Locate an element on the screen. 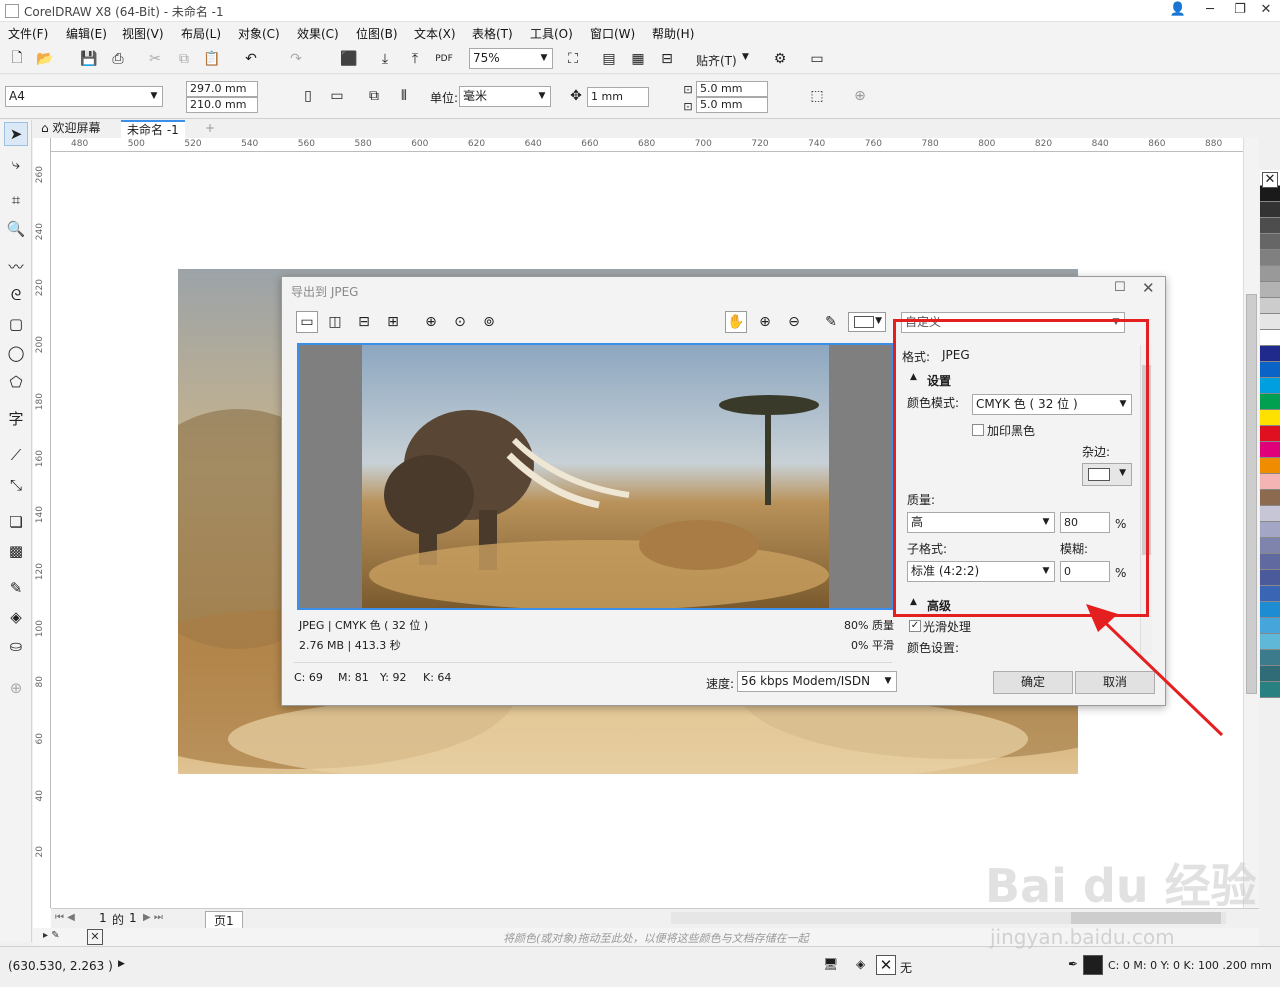  status-expand-icon: ▶ is located at coordinates (121, 964).